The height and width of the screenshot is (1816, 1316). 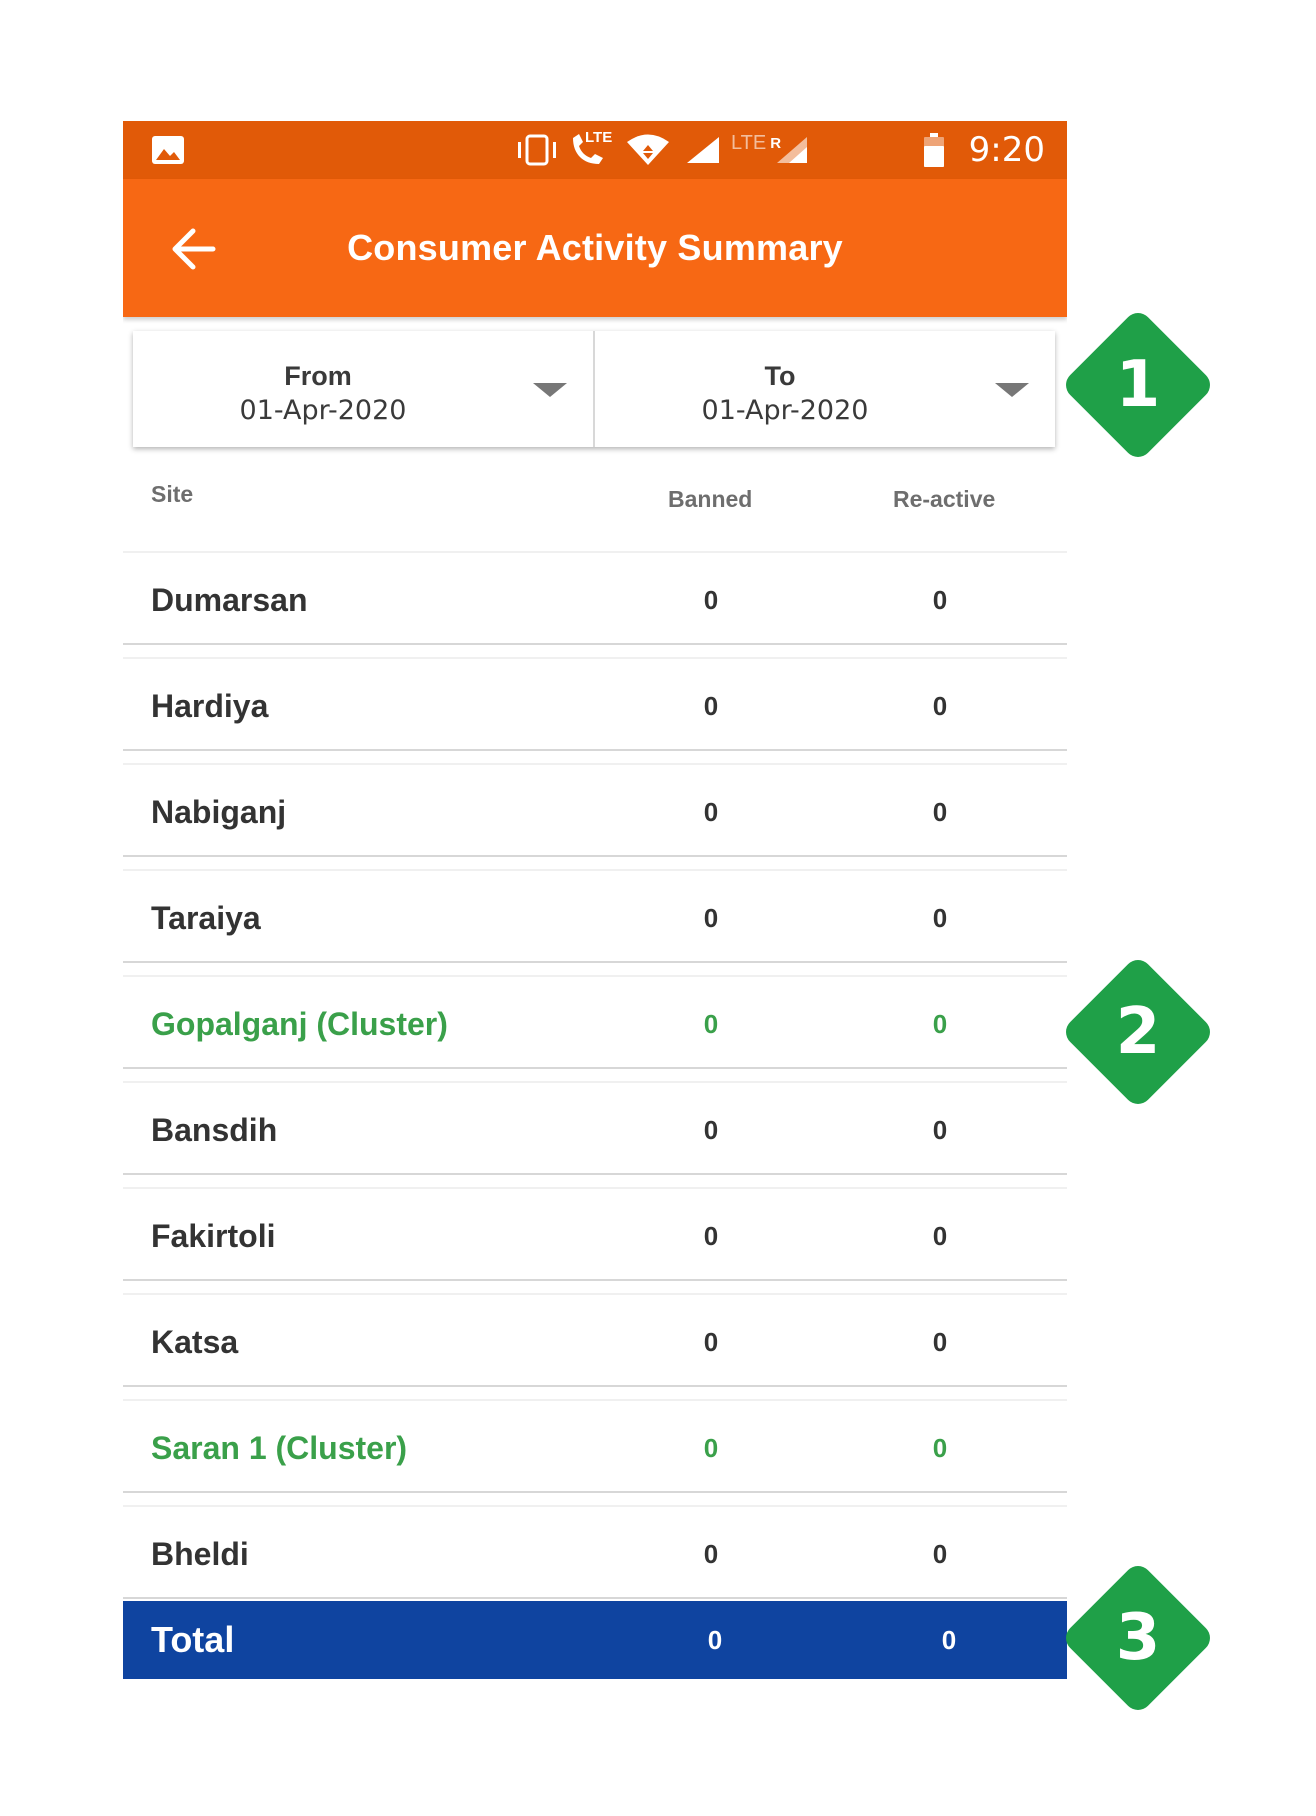 I want to click on page-title: Consumer Activity Summary, so click(x=595, y=247).